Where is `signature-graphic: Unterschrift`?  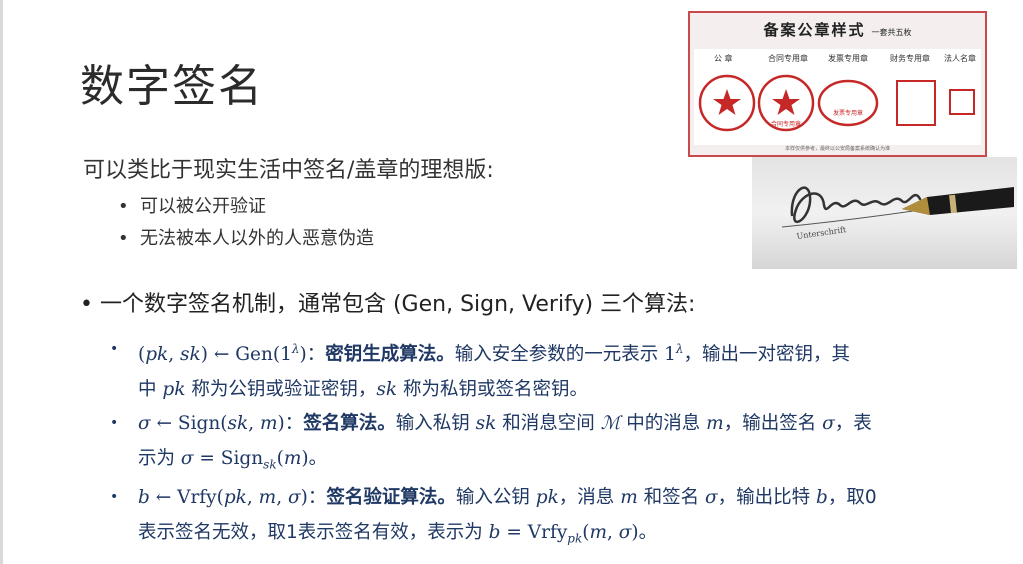 signature-graphic: Unterschrift is located at coordinates (897, 213).